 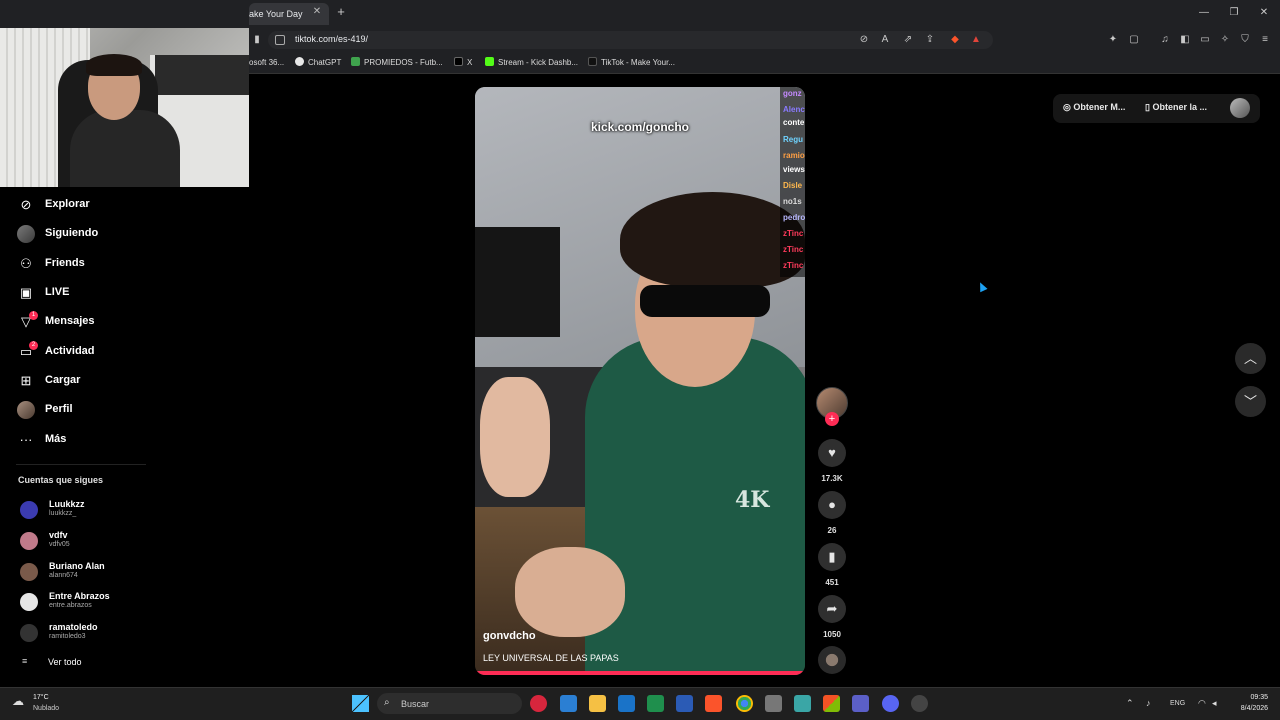 What do you see at coordinates (890, 703) in the screenshot?
I see `discord-icon` at bounding box center [890, 703].